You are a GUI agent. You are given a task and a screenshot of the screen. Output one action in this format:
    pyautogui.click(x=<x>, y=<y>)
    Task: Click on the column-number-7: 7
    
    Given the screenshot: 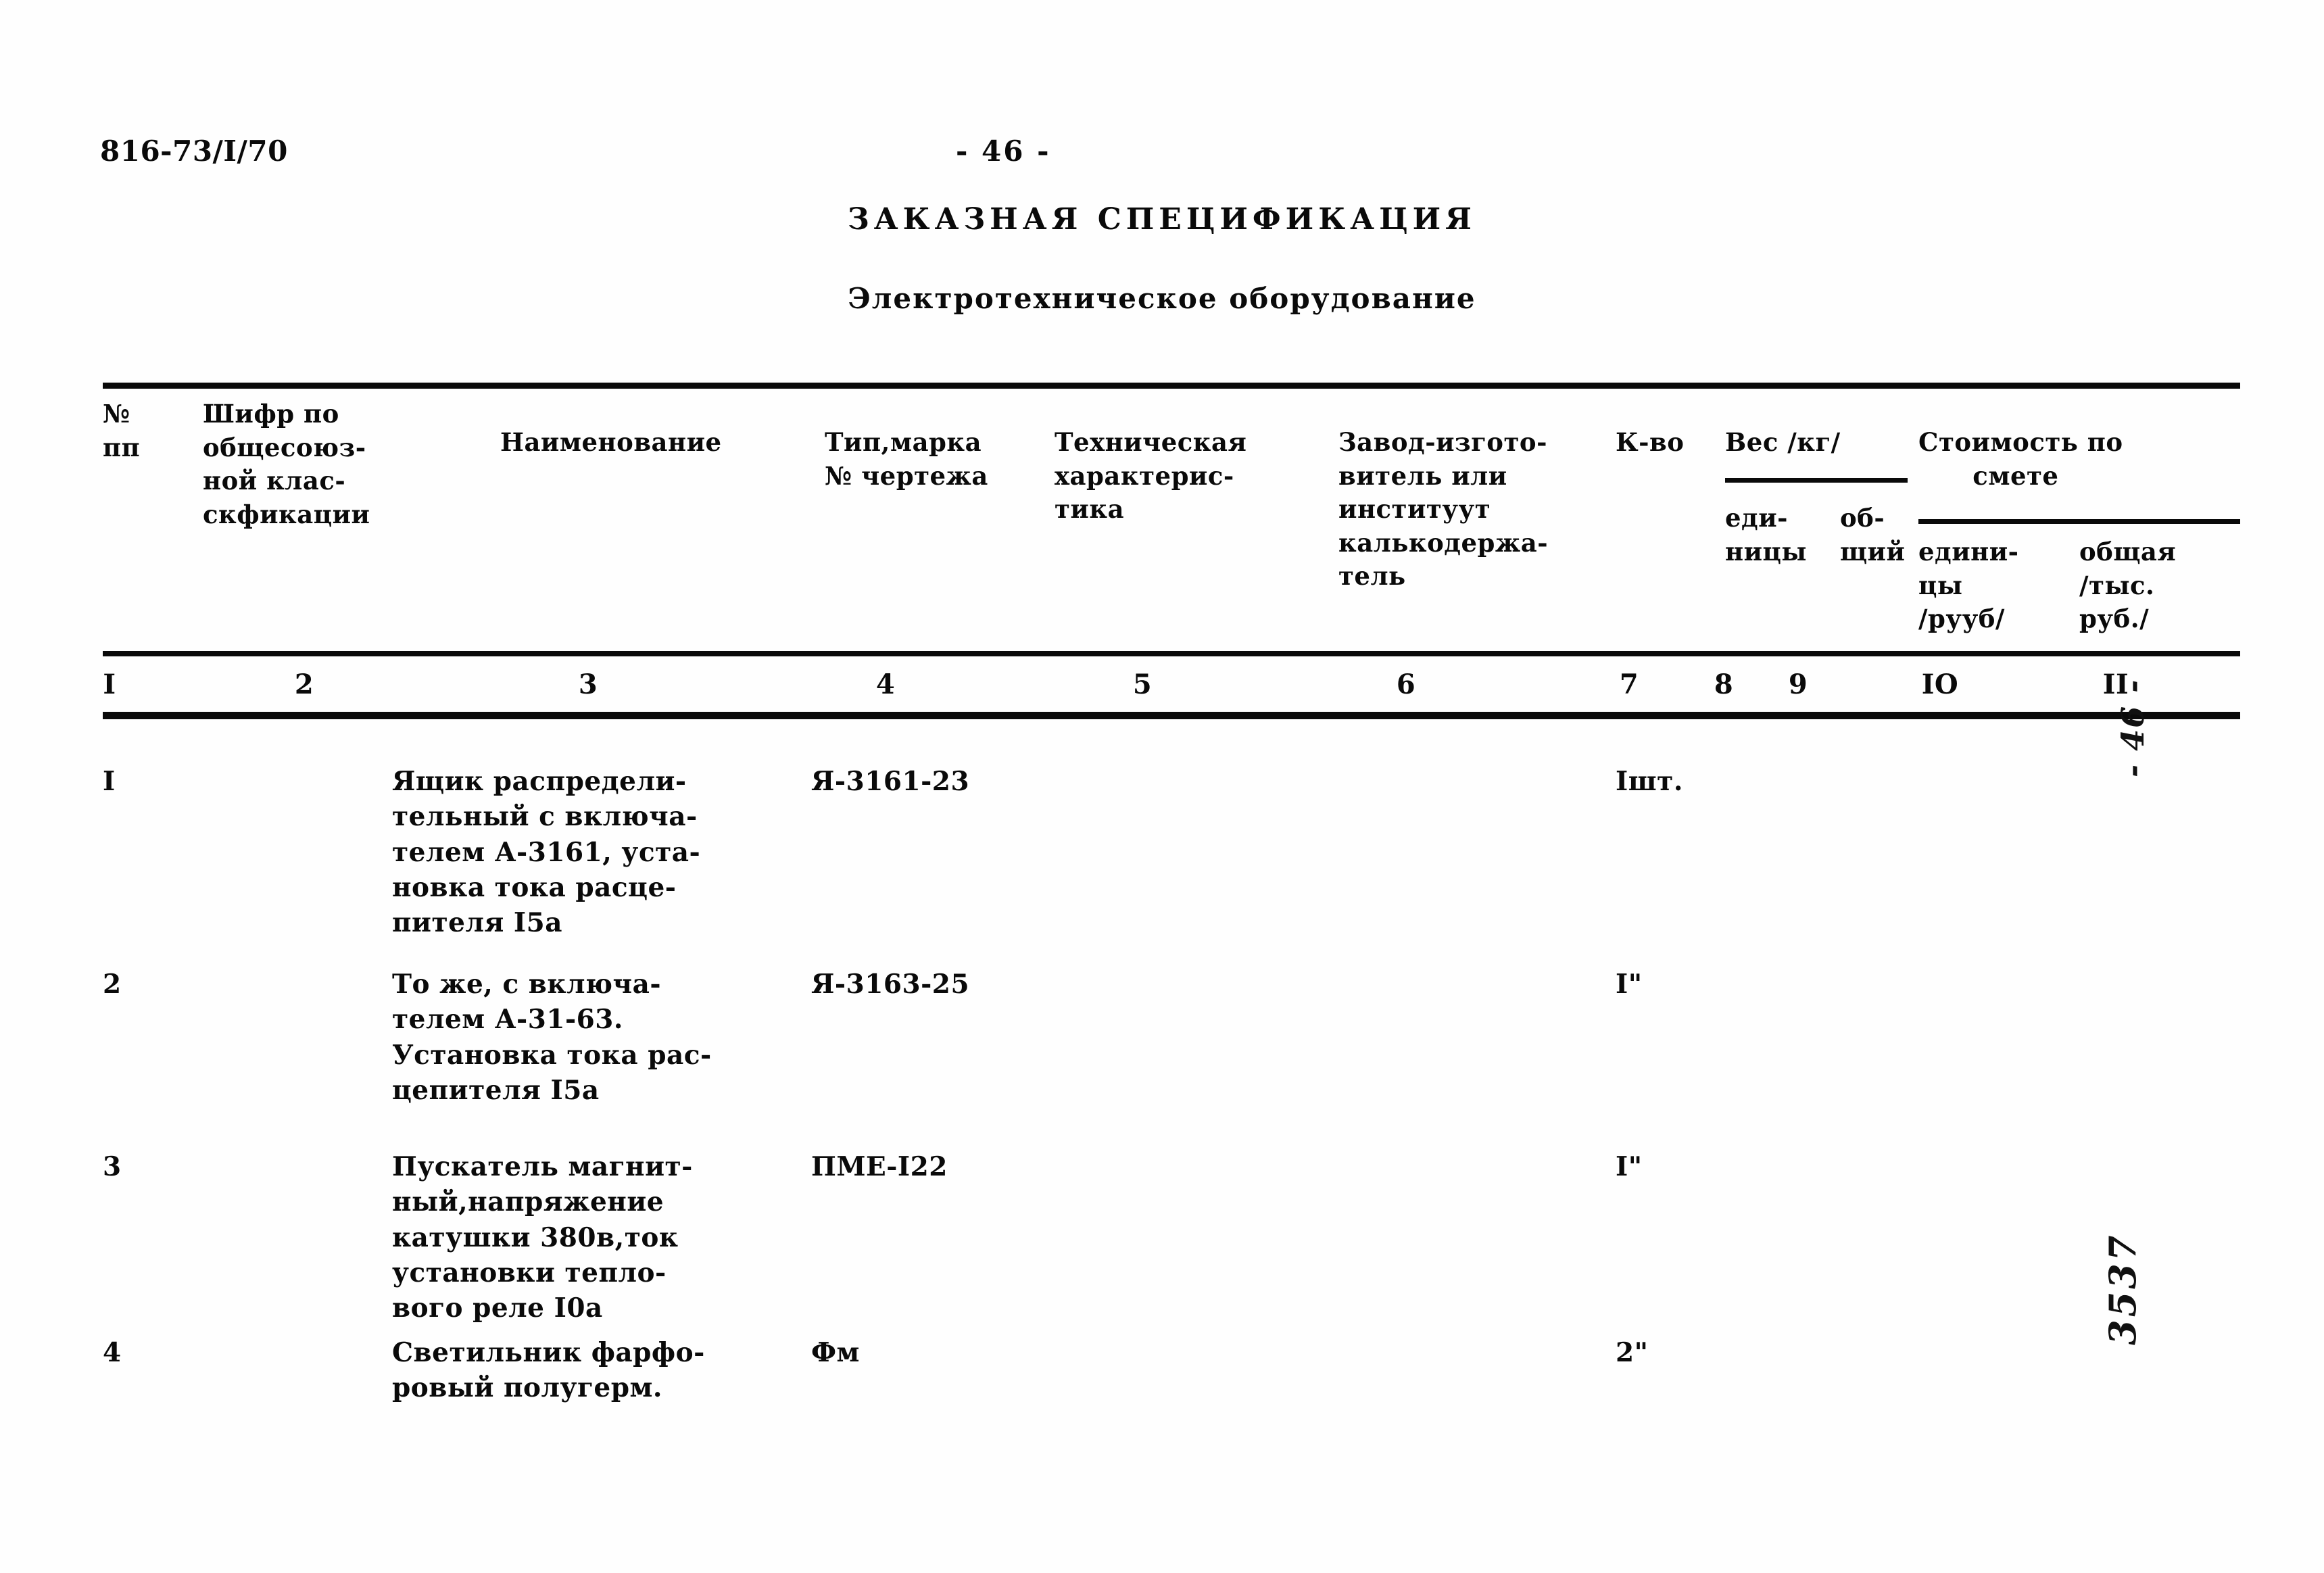 What is the action you would take?
    pyautogui.click(x=1629, y=684)
    